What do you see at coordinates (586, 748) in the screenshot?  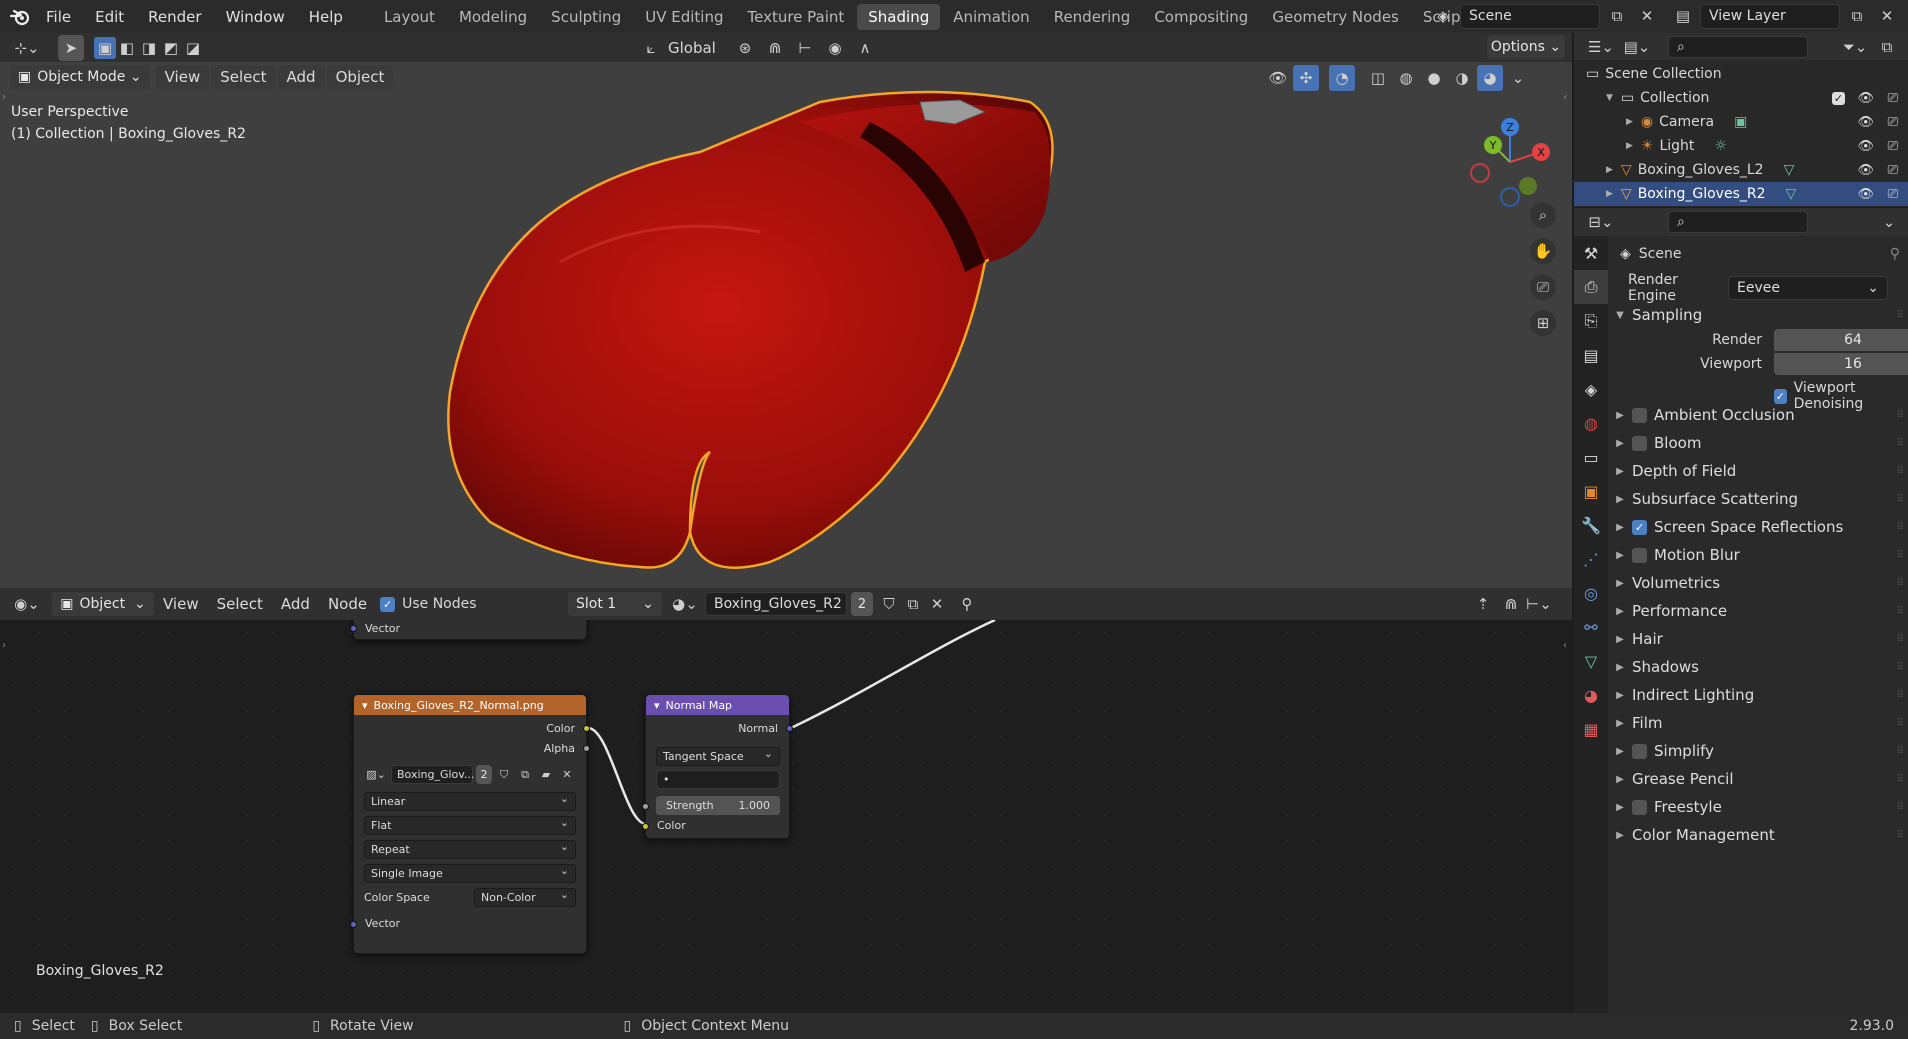 I see `alpha-output-socket` at bounding box center [586, 748].